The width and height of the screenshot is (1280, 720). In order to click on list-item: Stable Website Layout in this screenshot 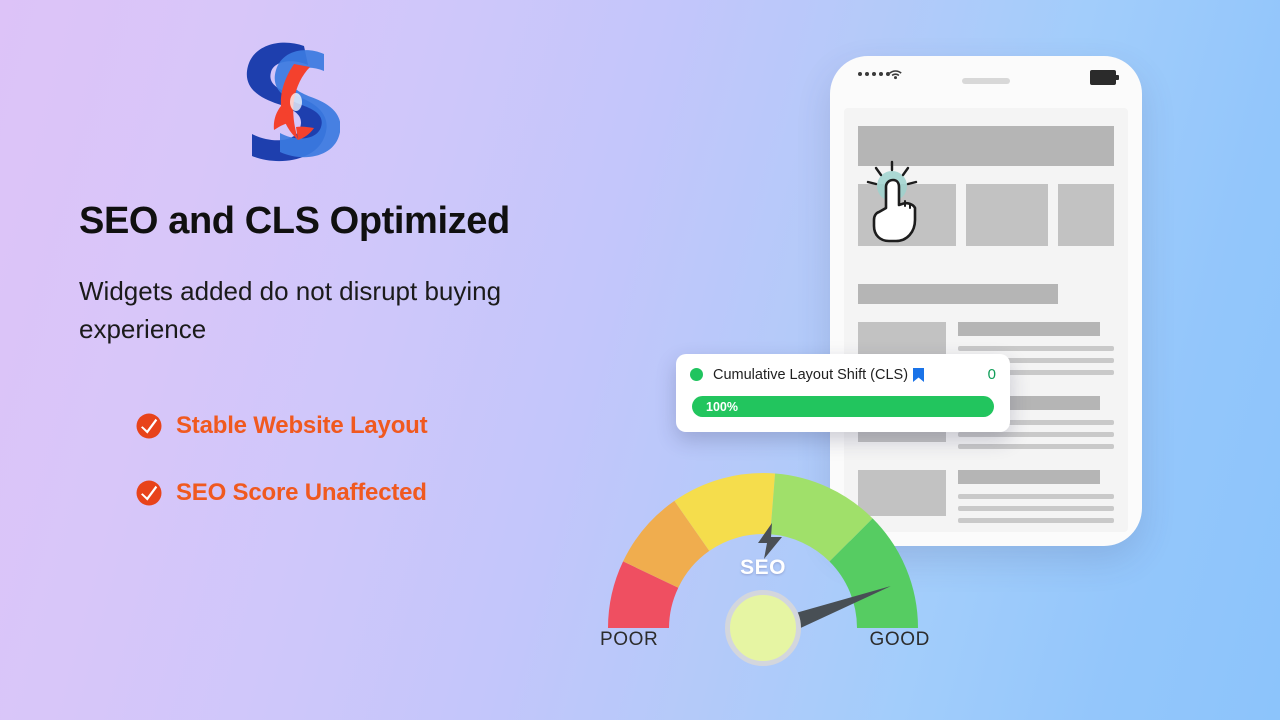, I will do `click(346, 426)`.